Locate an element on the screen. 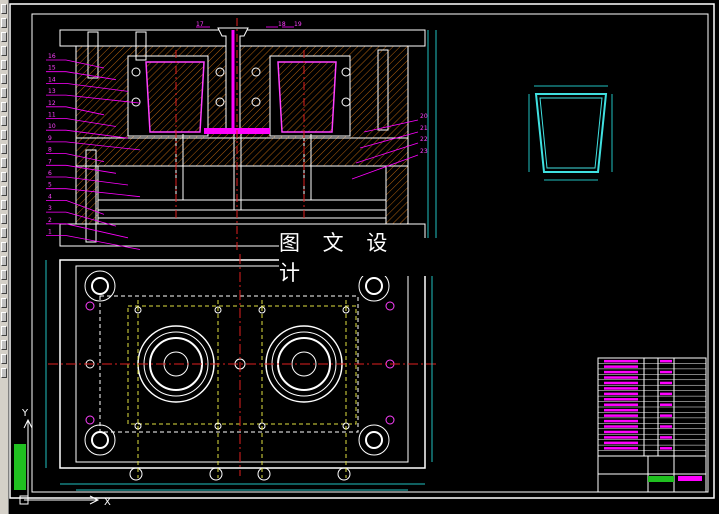  spacer-block-left is located at coordinates (87, 195).